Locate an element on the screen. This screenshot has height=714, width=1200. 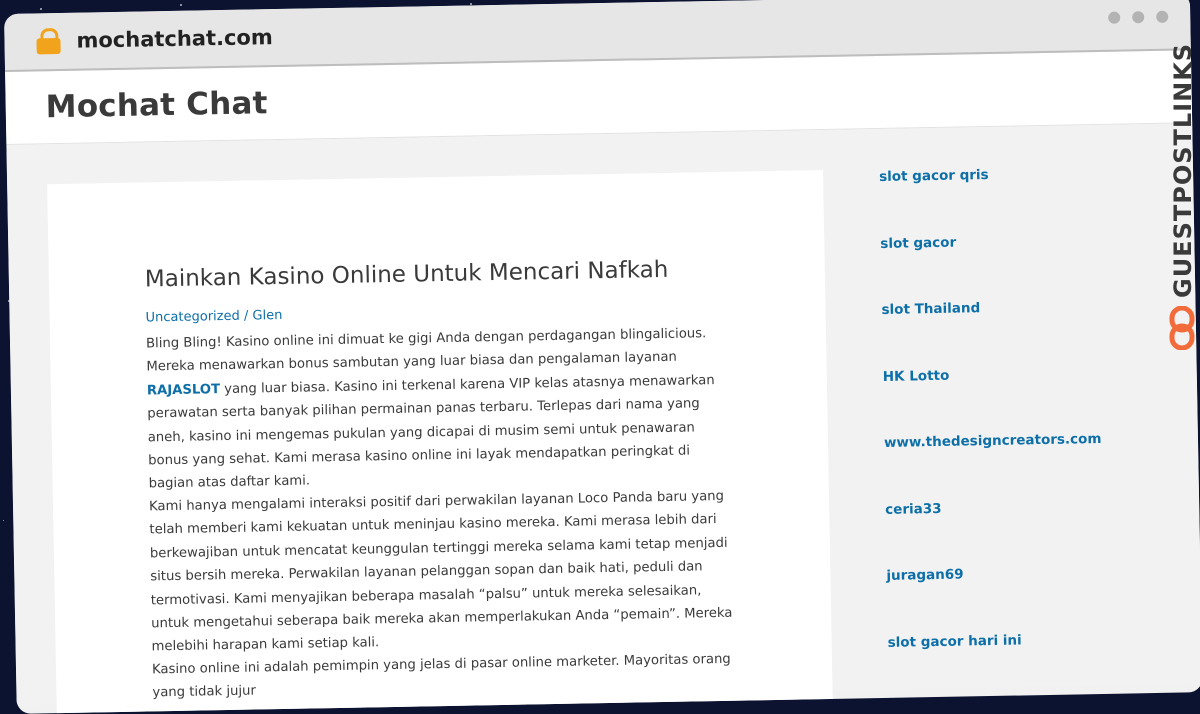
sidebar-link: www.thedesigncreators.com is located at coordinates (1004, 466).